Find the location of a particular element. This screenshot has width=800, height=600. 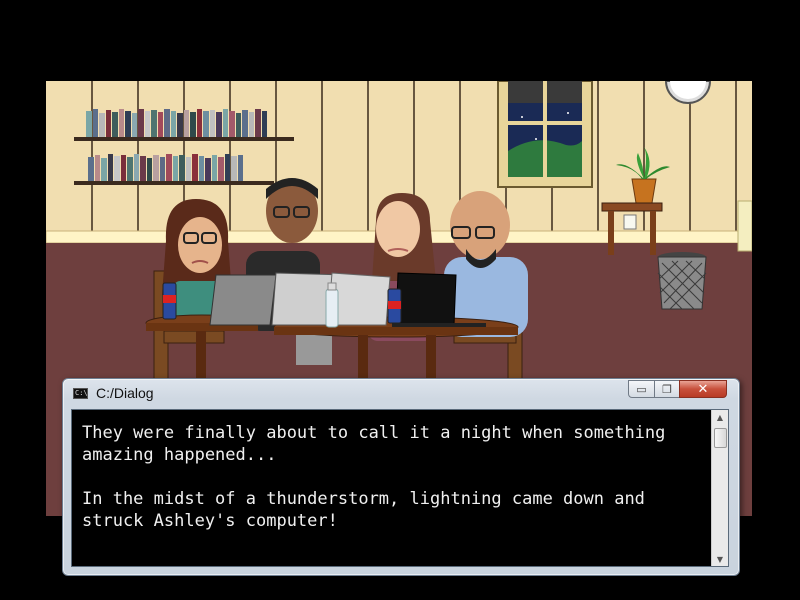

trash-can-icon is located at coordinates (682, 281).